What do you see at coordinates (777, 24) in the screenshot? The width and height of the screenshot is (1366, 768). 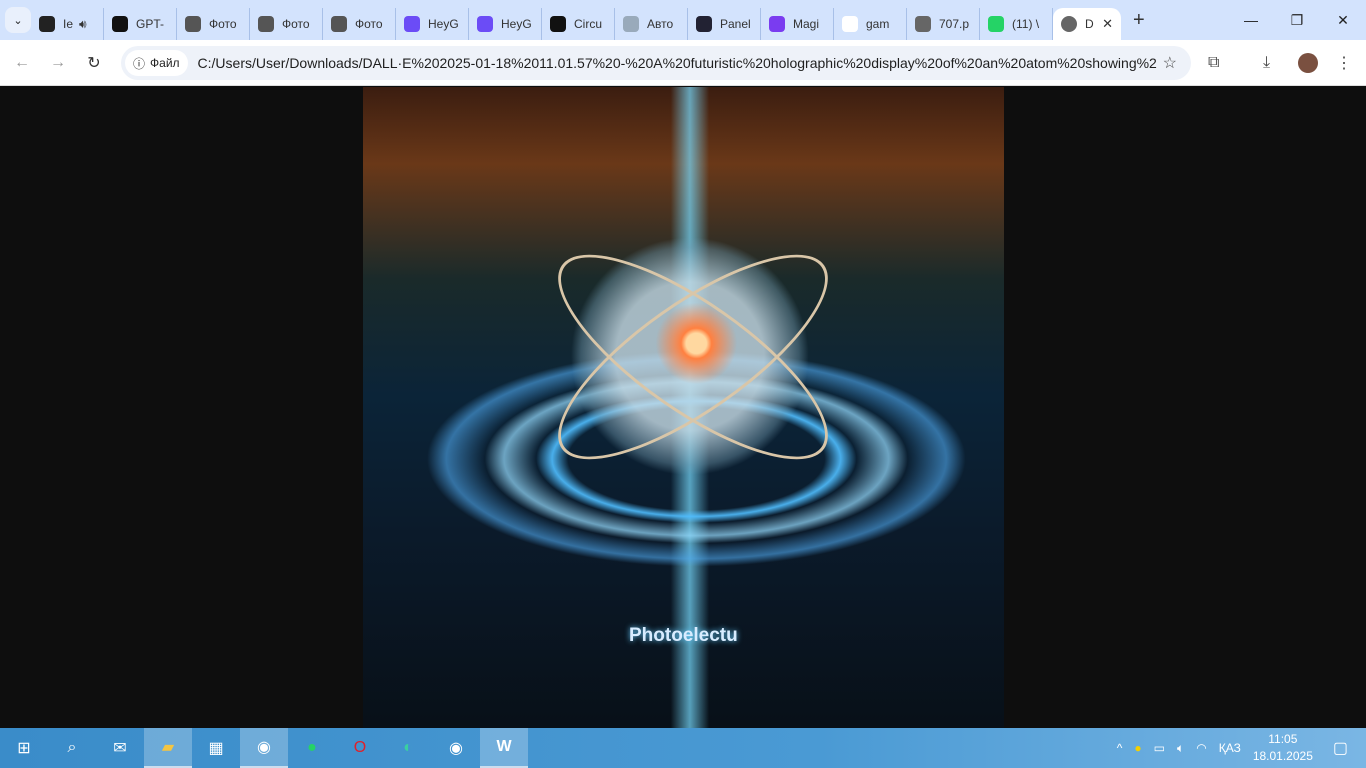 I see `m-icon` at bounding box center [777, 24].